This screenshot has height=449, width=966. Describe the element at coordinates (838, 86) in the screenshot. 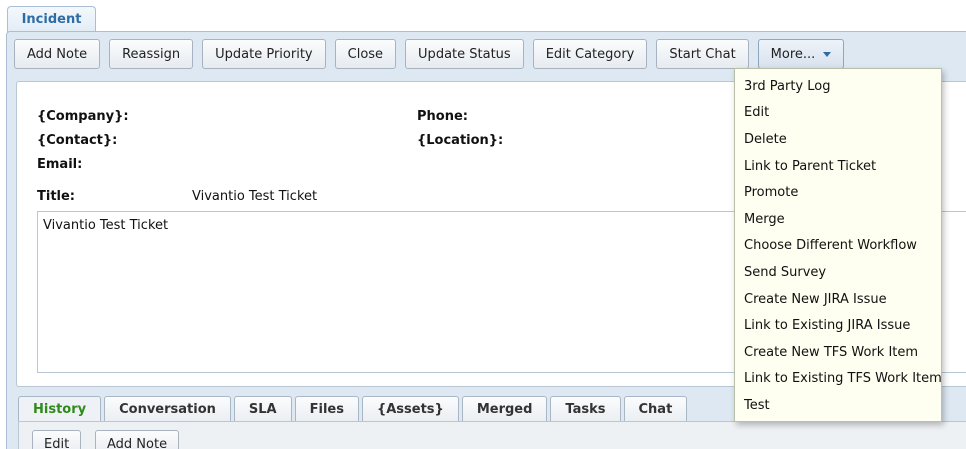

I see `menu-item-3rd-party-log: 3rd Party Log` at that location.